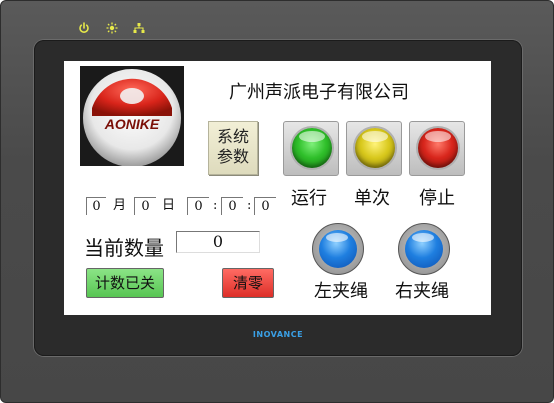 The width and height of the screenshot is (554, 403). I want to click on count-toggle-button: 计数已关, so click(125, 283).